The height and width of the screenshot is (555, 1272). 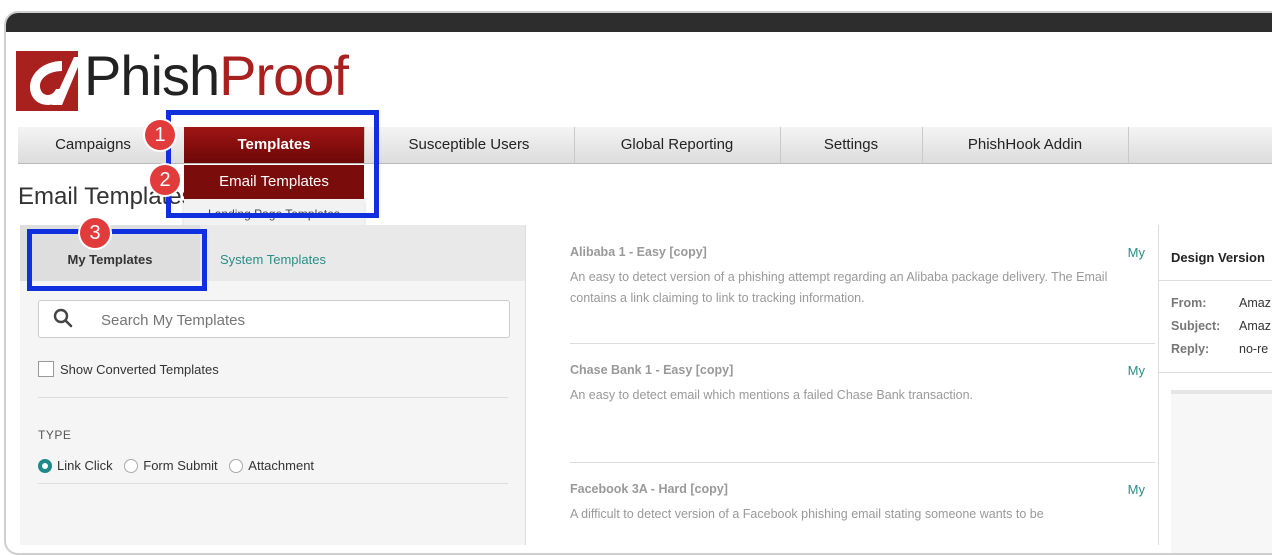 What do you see at coordinates (1219, 349) in the screenshot?
I see `preview-reply: Reply: no-re` at bounding box center [1219, 349].